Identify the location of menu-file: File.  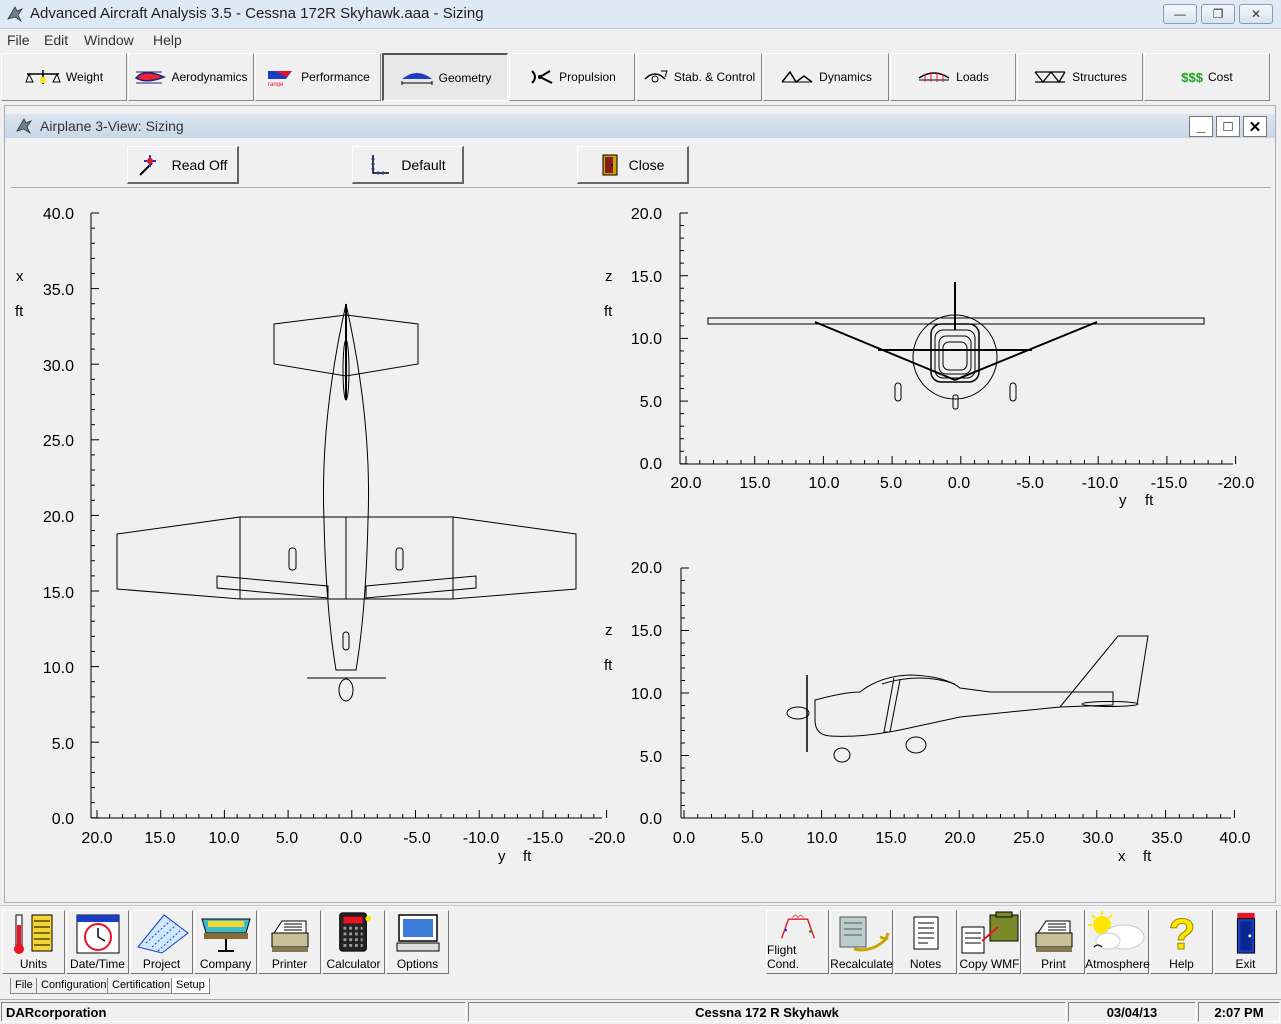
(18, 40).